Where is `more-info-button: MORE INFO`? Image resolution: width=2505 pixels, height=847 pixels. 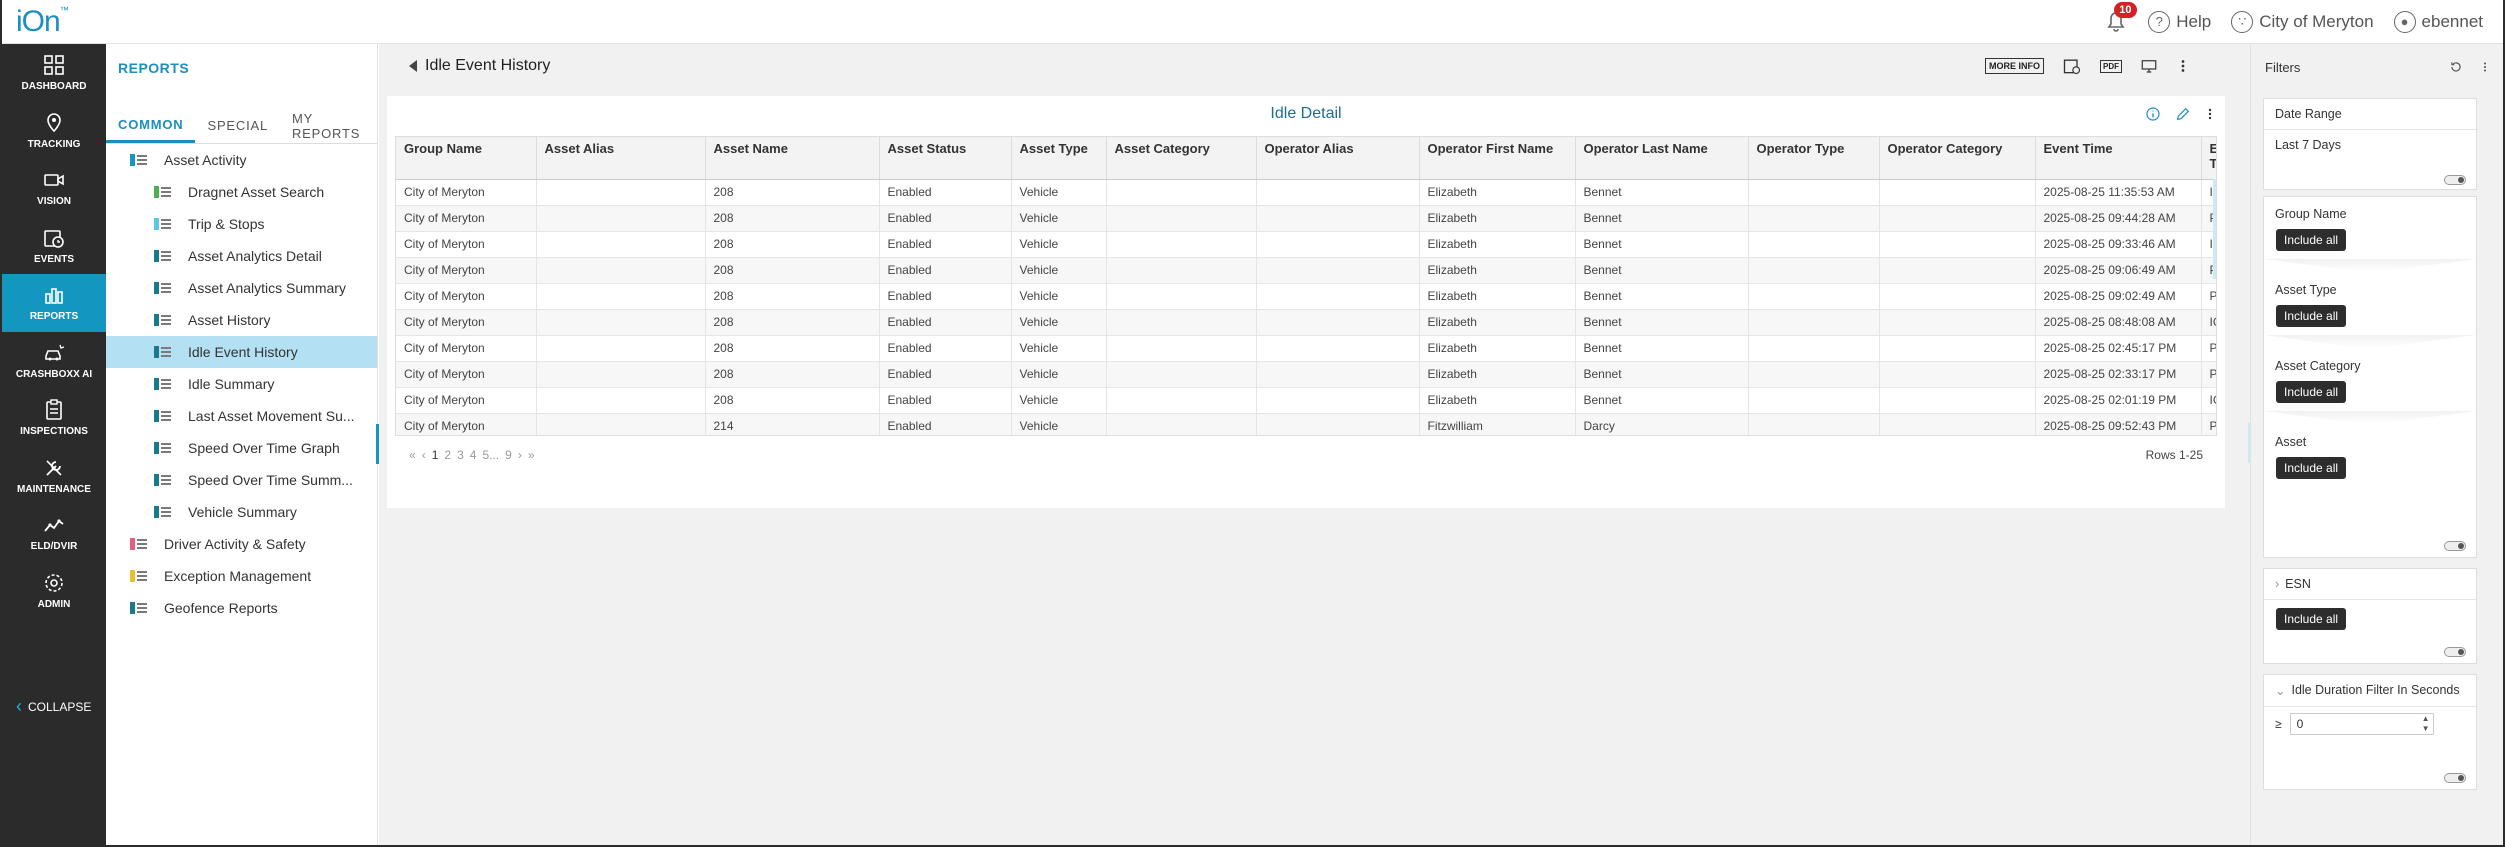 more-info-button: MORE INFO is located at coordinates (2014, 66).